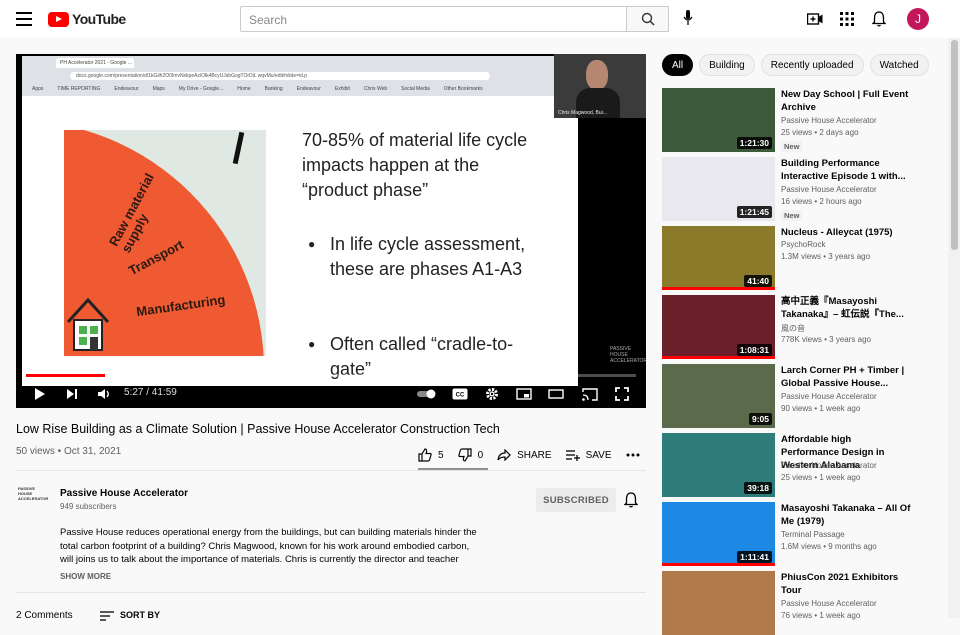  What do you see at coordinates (480, 455) in the screenshot?
I see `dislike-count: 0` at bounding box center [480, 455].